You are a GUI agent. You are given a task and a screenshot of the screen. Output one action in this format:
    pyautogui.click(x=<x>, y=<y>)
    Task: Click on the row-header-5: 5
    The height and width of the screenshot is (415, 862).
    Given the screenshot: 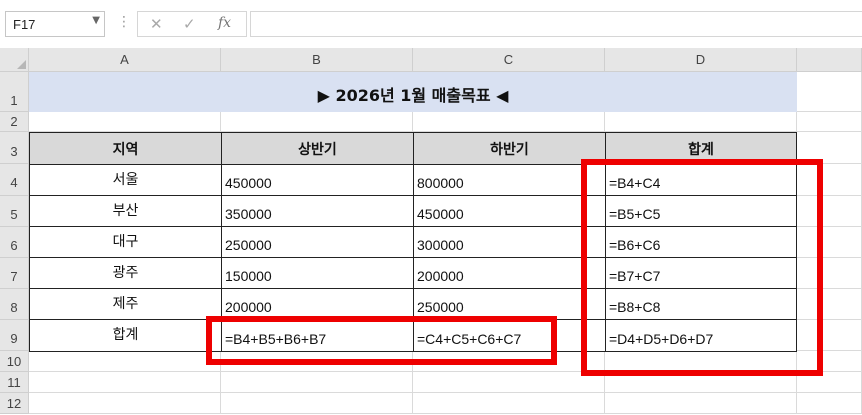 What is the action you would take?
    pyautogui.click(x=14, y=211)
    